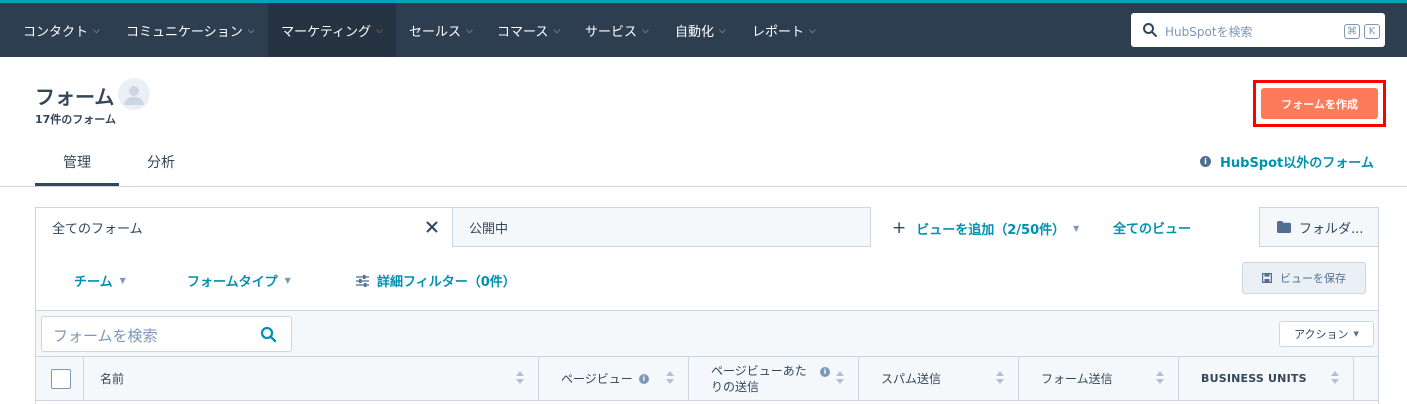 This screenshot has width=1407, height=404. What do you see at coordinates (523, 32) in the screenshot?
I see `nav-item-label: コマース` at bounding box center [523, 32].